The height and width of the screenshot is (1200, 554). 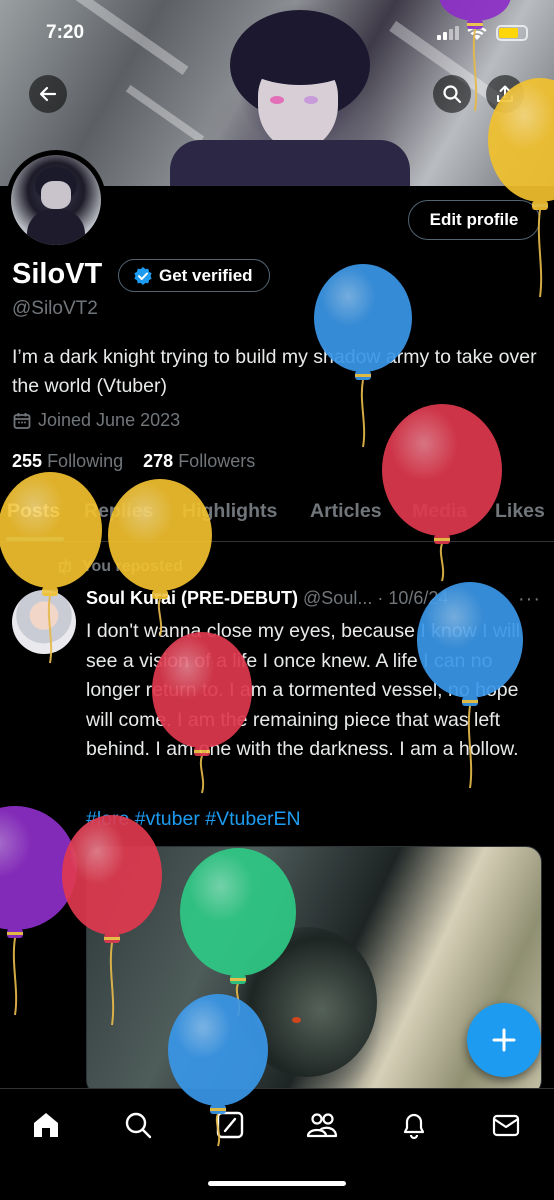 I want to click on profile-avatar, so click(x=56, y=200).